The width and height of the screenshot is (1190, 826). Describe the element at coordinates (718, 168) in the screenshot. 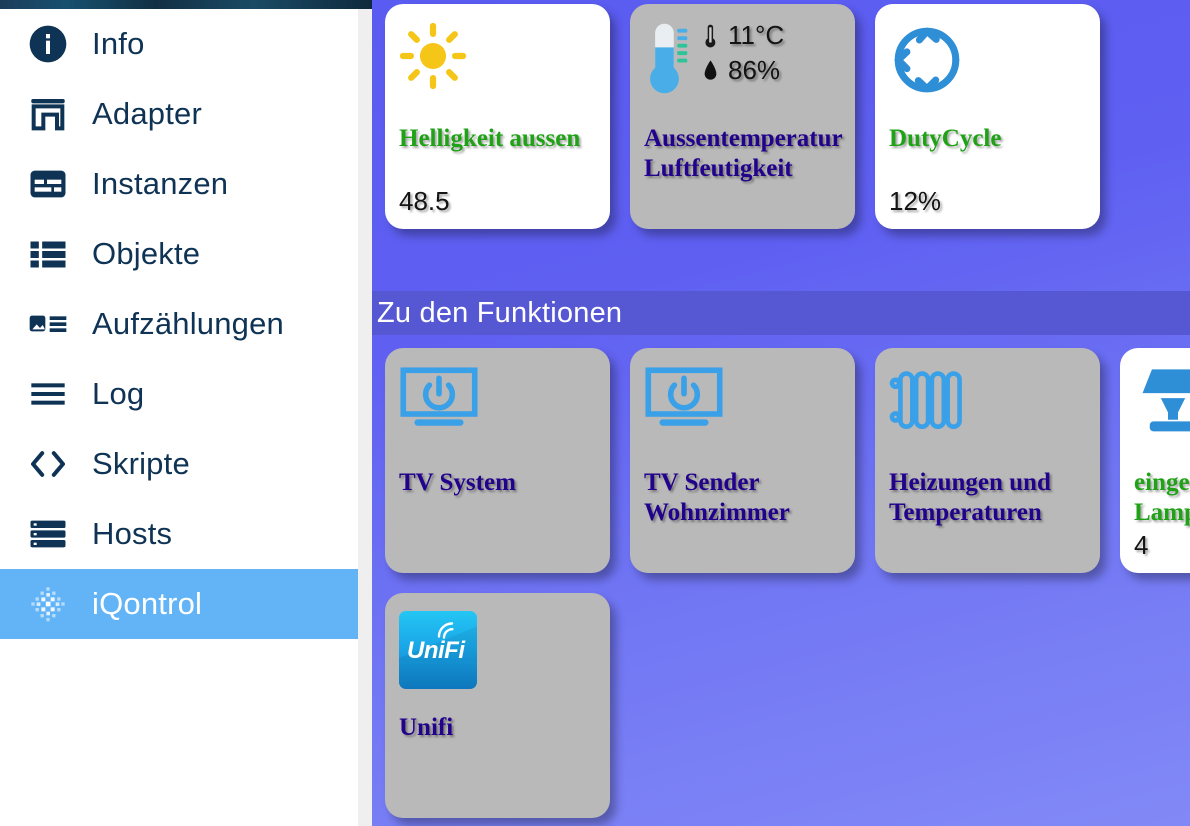

I see `tile-title-line2: Luftfeutigkeit` at that location.